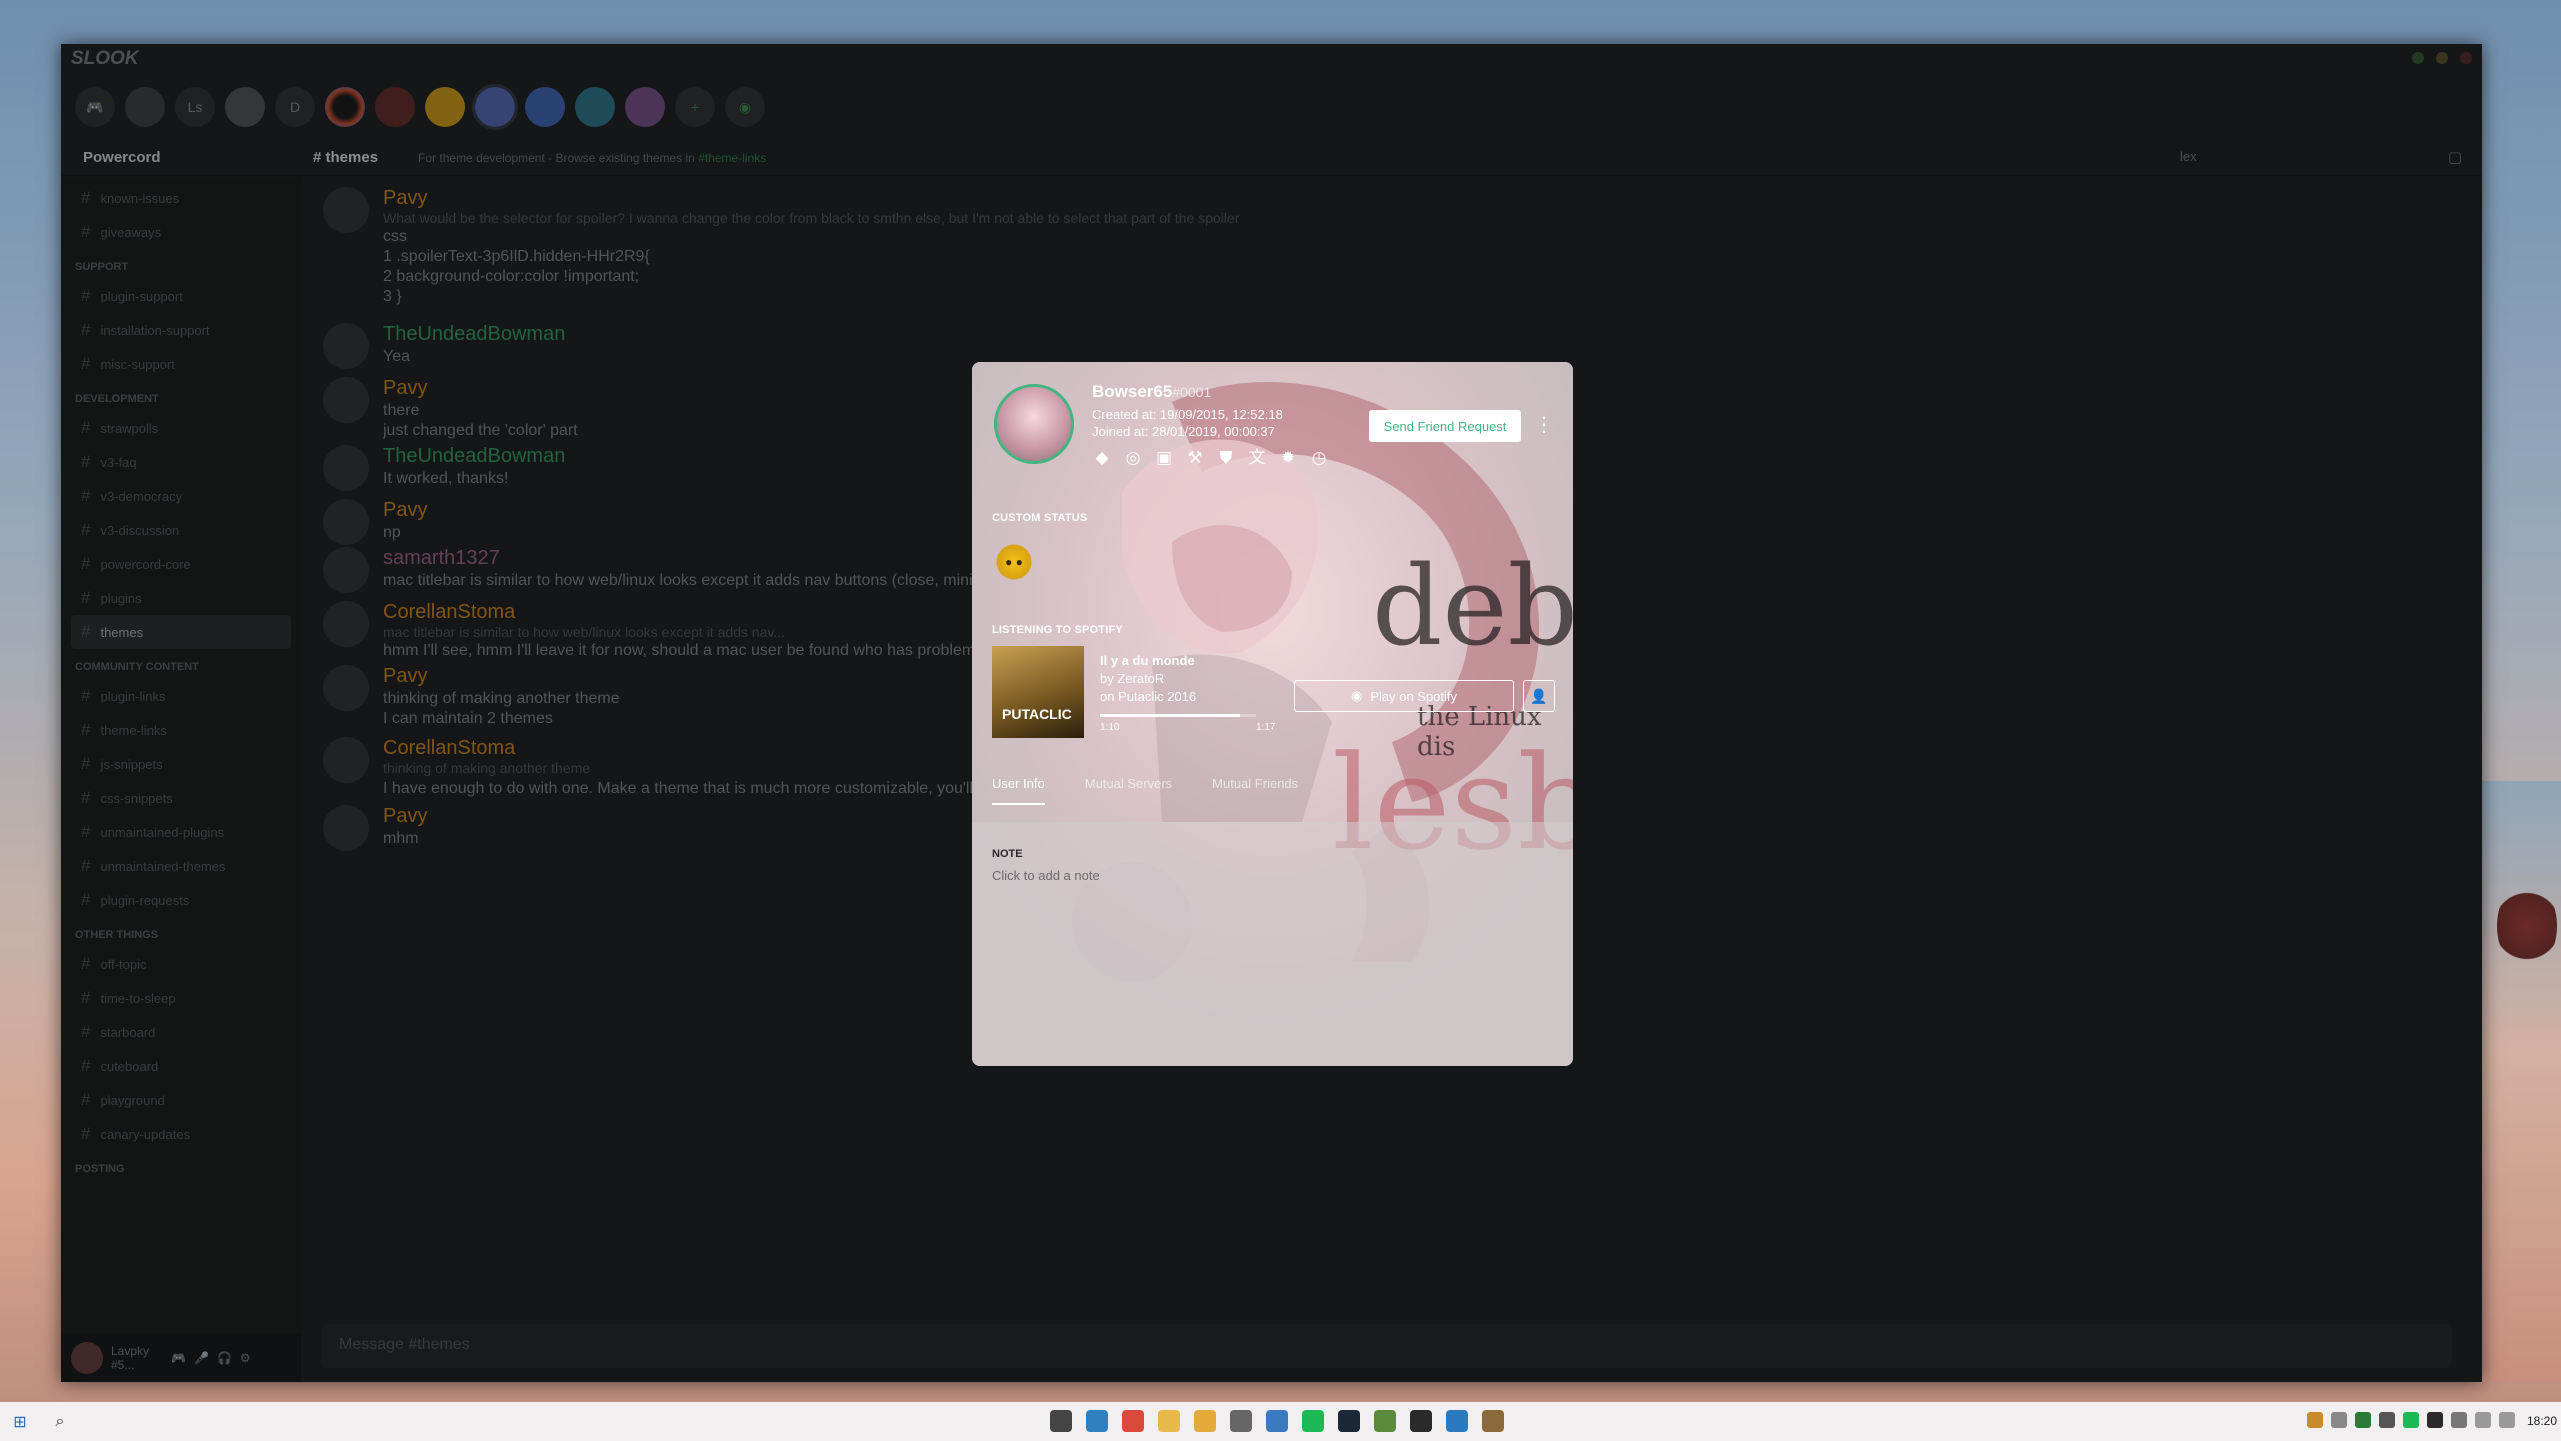 The height and width of the screenshot is (1441, 2561). I want to click on spotify-icon: ◉, so click(1356, 695).